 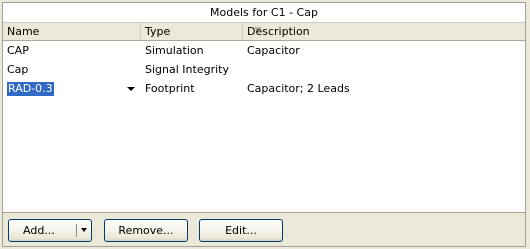 What do you see at coordinates (30, 89) in the screenshot?
I see `row-name-selected: RAD-0.3` at bounding box center [30, 89].